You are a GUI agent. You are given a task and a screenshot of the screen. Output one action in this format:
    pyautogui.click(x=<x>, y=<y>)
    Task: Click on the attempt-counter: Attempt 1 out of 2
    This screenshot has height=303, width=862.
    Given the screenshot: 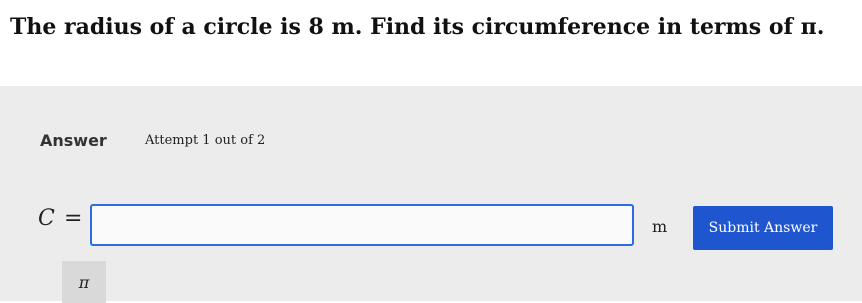 What is the action you would take?
    pyautogui.click(x=205, y=140)
    